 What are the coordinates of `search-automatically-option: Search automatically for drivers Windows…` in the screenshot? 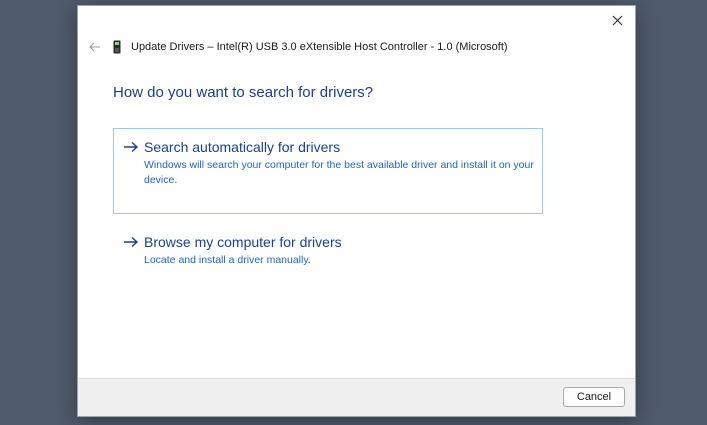 It's located at (328, 171).